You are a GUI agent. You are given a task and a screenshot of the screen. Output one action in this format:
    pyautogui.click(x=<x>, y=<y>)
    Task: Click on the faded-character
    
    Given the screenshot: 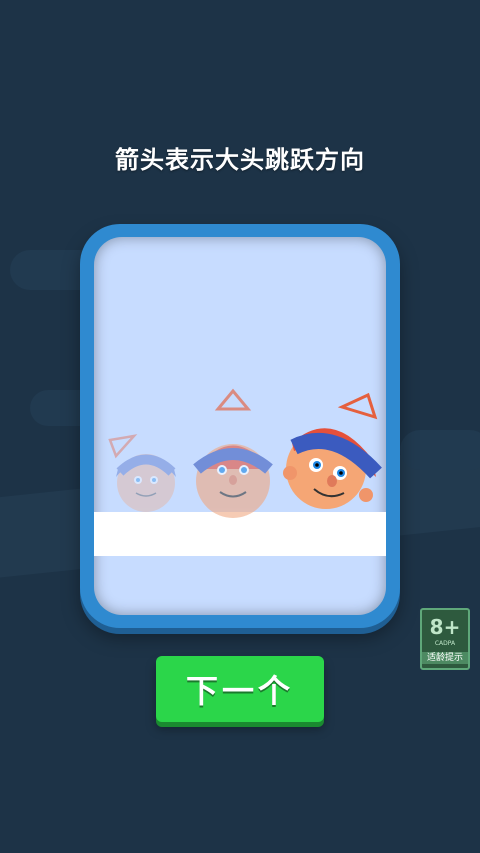 What is the action you would take?
    pyautogui.click(x=146, y=483)
    